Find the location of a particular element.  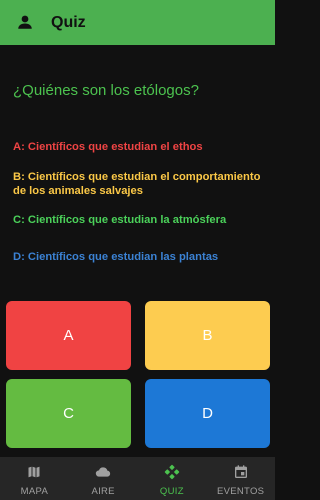

person-icon is located at coordinates (25, 22).